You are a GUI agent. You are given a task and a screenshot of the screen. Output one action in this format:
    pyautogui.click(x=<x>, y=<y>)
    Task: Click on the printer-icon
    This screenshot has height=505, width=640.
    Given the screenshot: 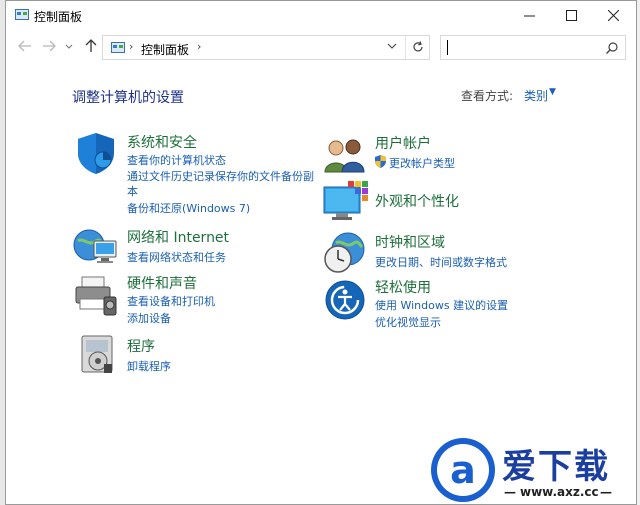 What is the action you would take?
    pyautogui.click(x=96, y=295)
    